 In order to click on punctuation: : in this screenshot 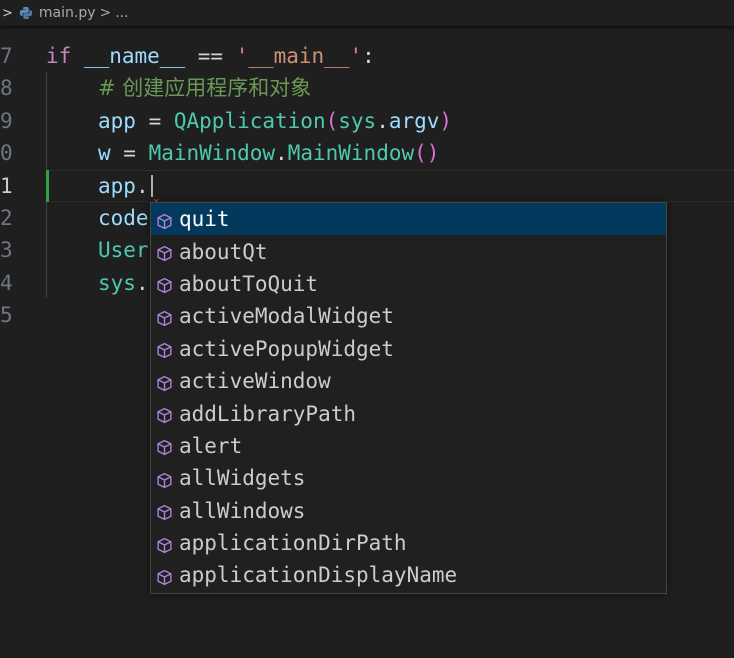, I will do `click(368, 56)`.